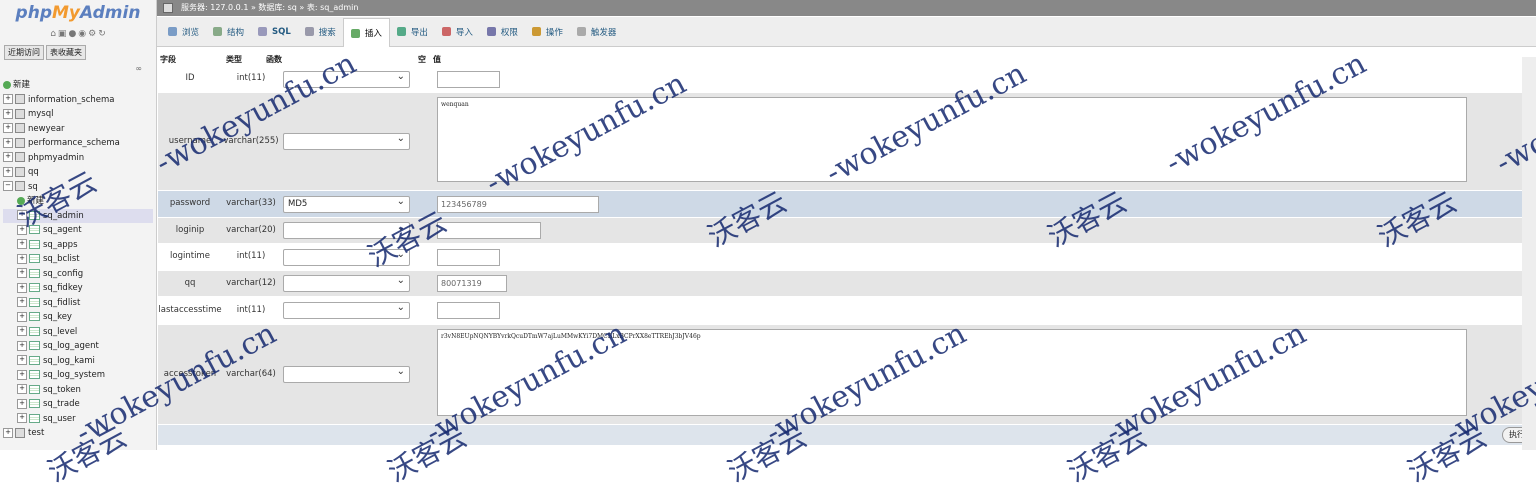 The height and width of the screenshot is (490, 1536). I want to click on tree-item: + sq_log_agent, so click(78, 346).